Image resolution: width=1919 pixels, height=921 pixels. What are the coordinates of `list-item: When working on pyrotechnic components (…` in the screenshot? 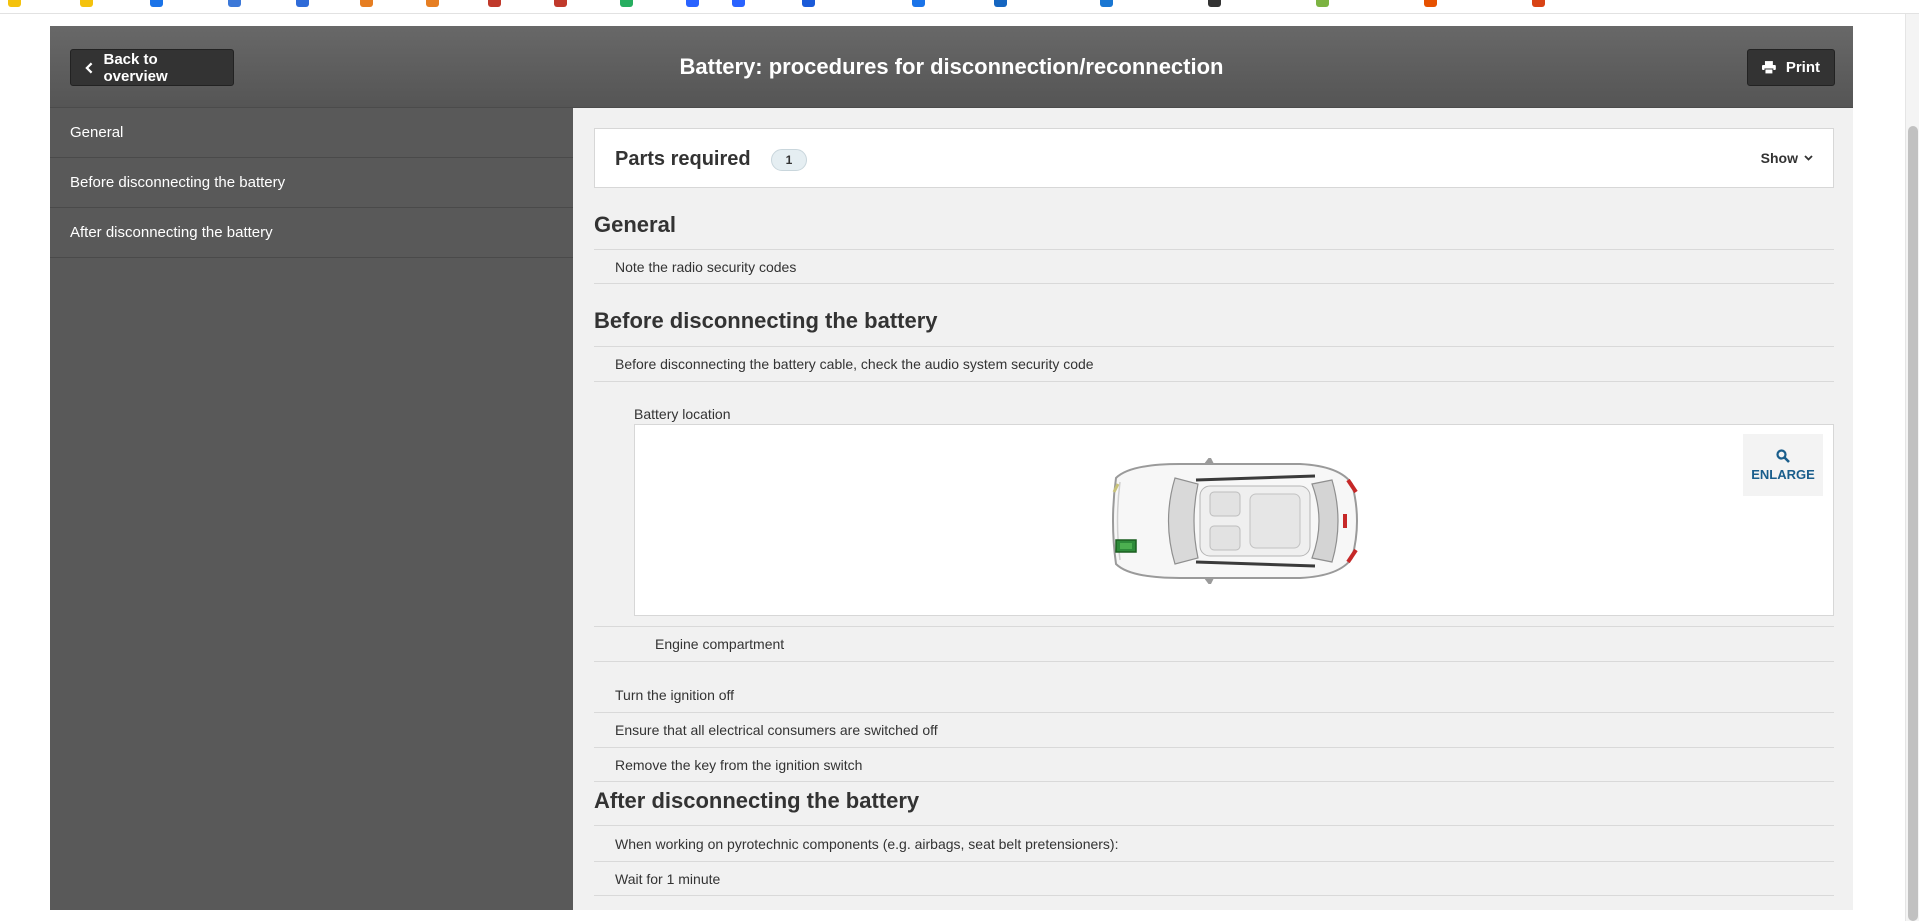 It's located at (1214, 843).